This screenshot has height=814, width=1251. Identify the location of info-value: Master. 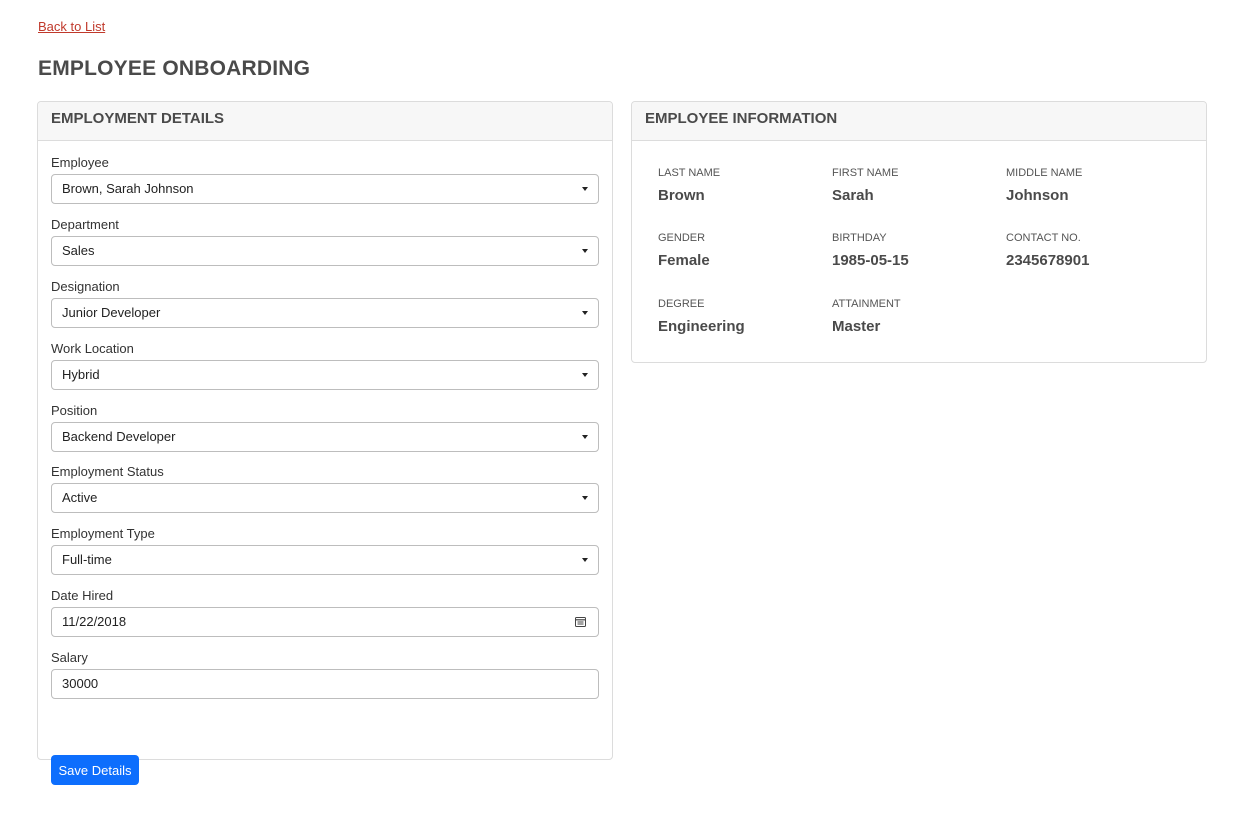
(856, 326).